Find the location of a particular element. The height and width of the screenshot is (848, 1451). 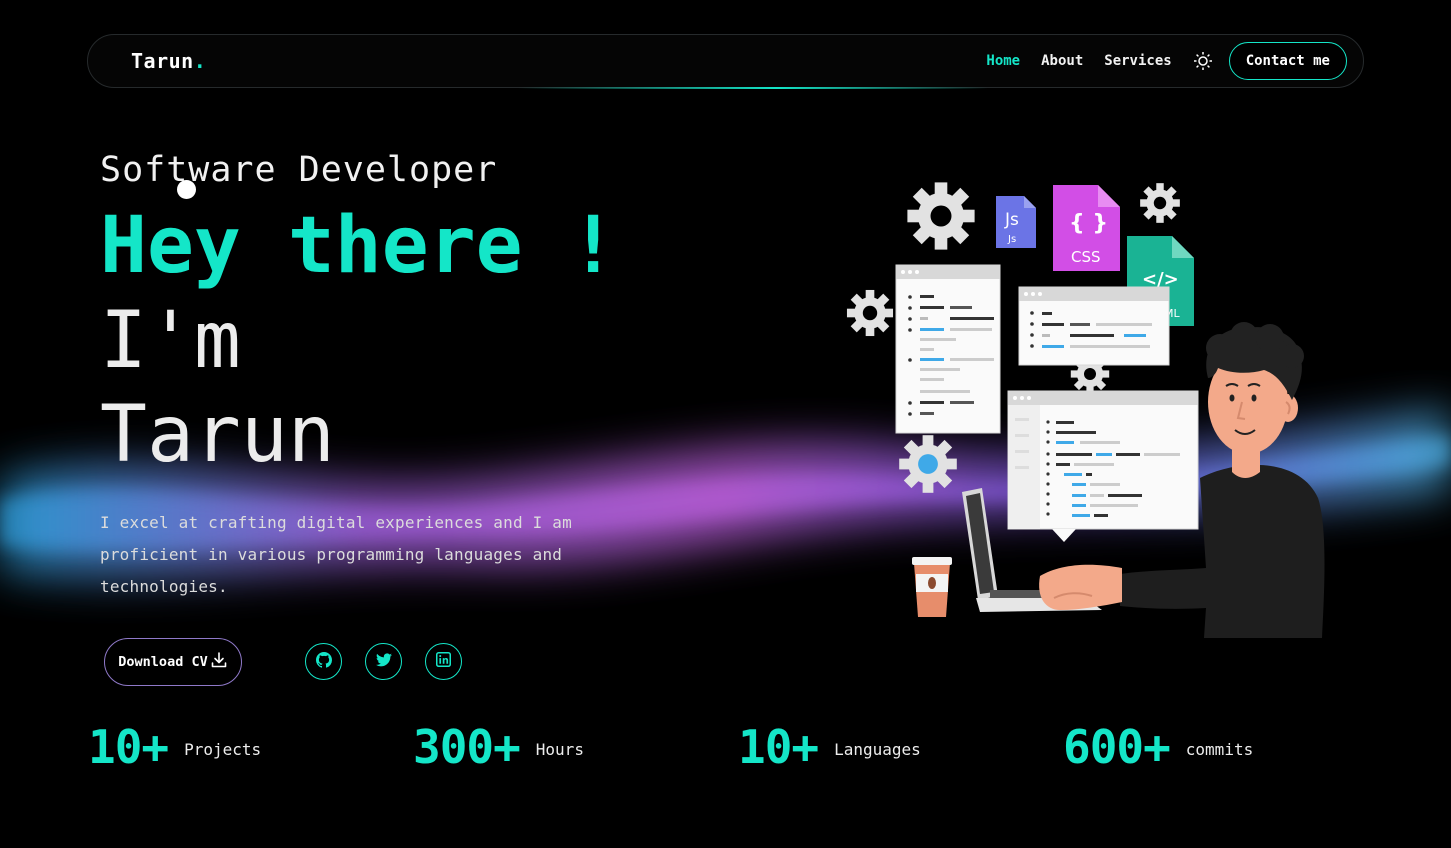

linkedin-link is located at coordinates (443, 661).